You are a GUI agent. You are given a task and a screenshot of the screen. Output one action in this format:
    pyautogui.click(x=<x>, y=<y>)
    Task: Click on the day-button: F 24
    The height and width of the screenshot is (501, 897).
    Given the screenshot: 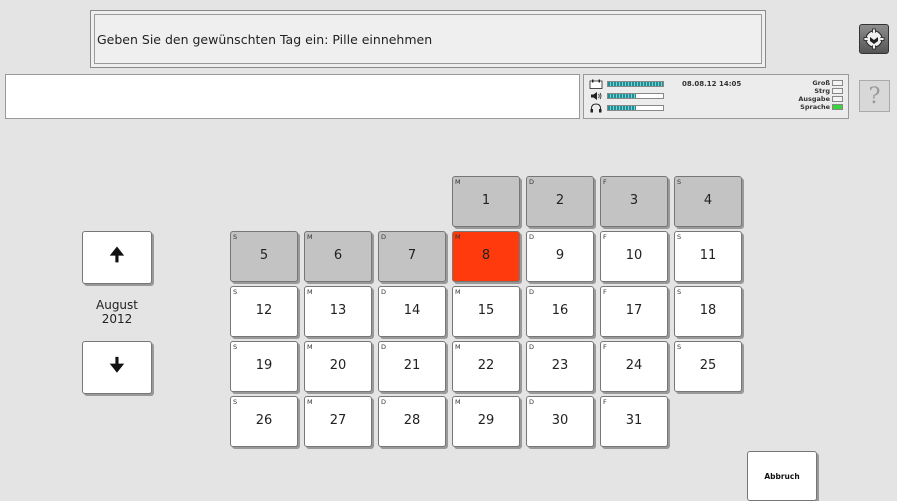 What is the action you would take?
    pyautogui.click(x=634, y=366)
    